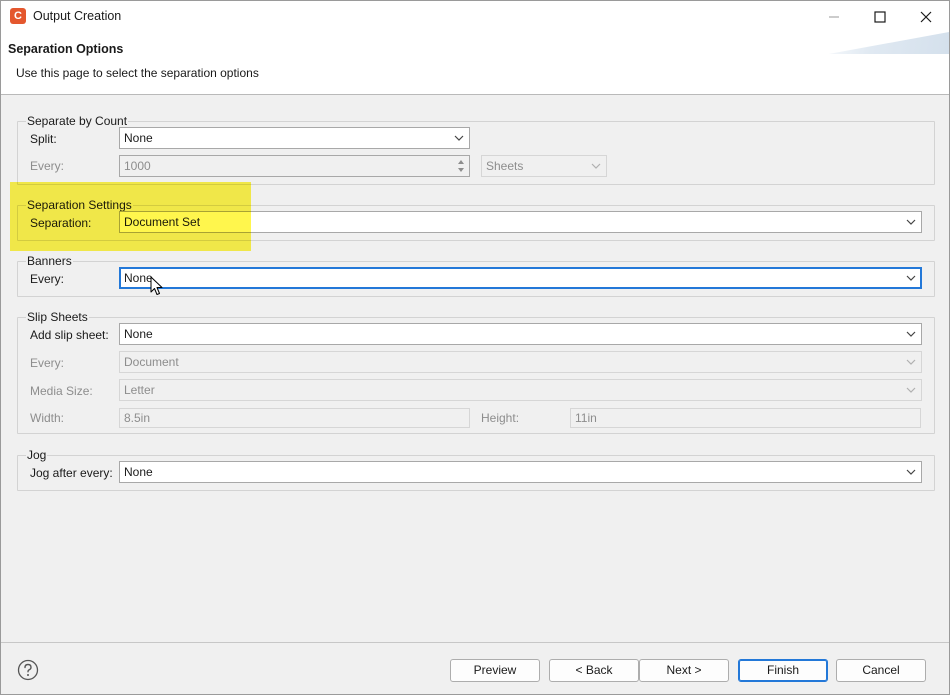 The image size is (950, 695). What do you see at coordinates (79, 205) in the screenshot?
I see `group-title-separation-settings: Separation Settings` at bounding box center [79, 205].